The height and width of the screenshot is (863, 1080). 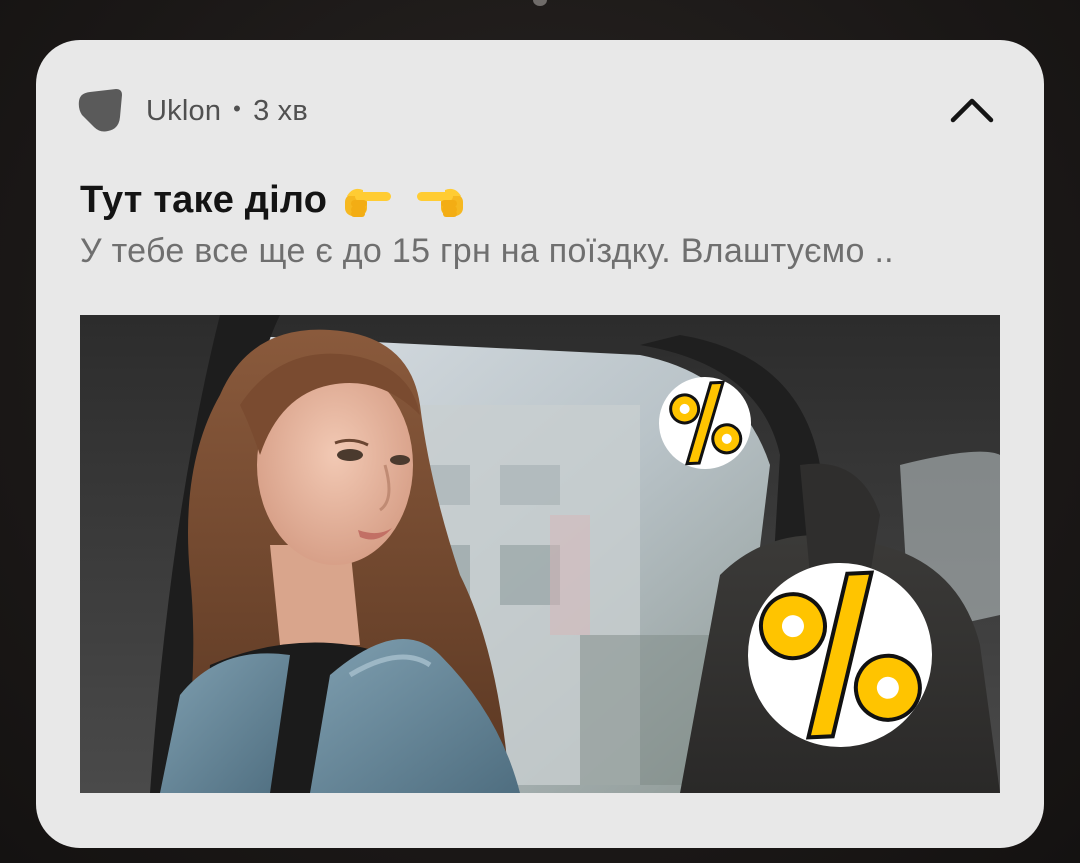 What do you see at coordinates (280, 110) in the screenshot?
I see `timestamp: 3 хв` at bounding box center [280, 110].